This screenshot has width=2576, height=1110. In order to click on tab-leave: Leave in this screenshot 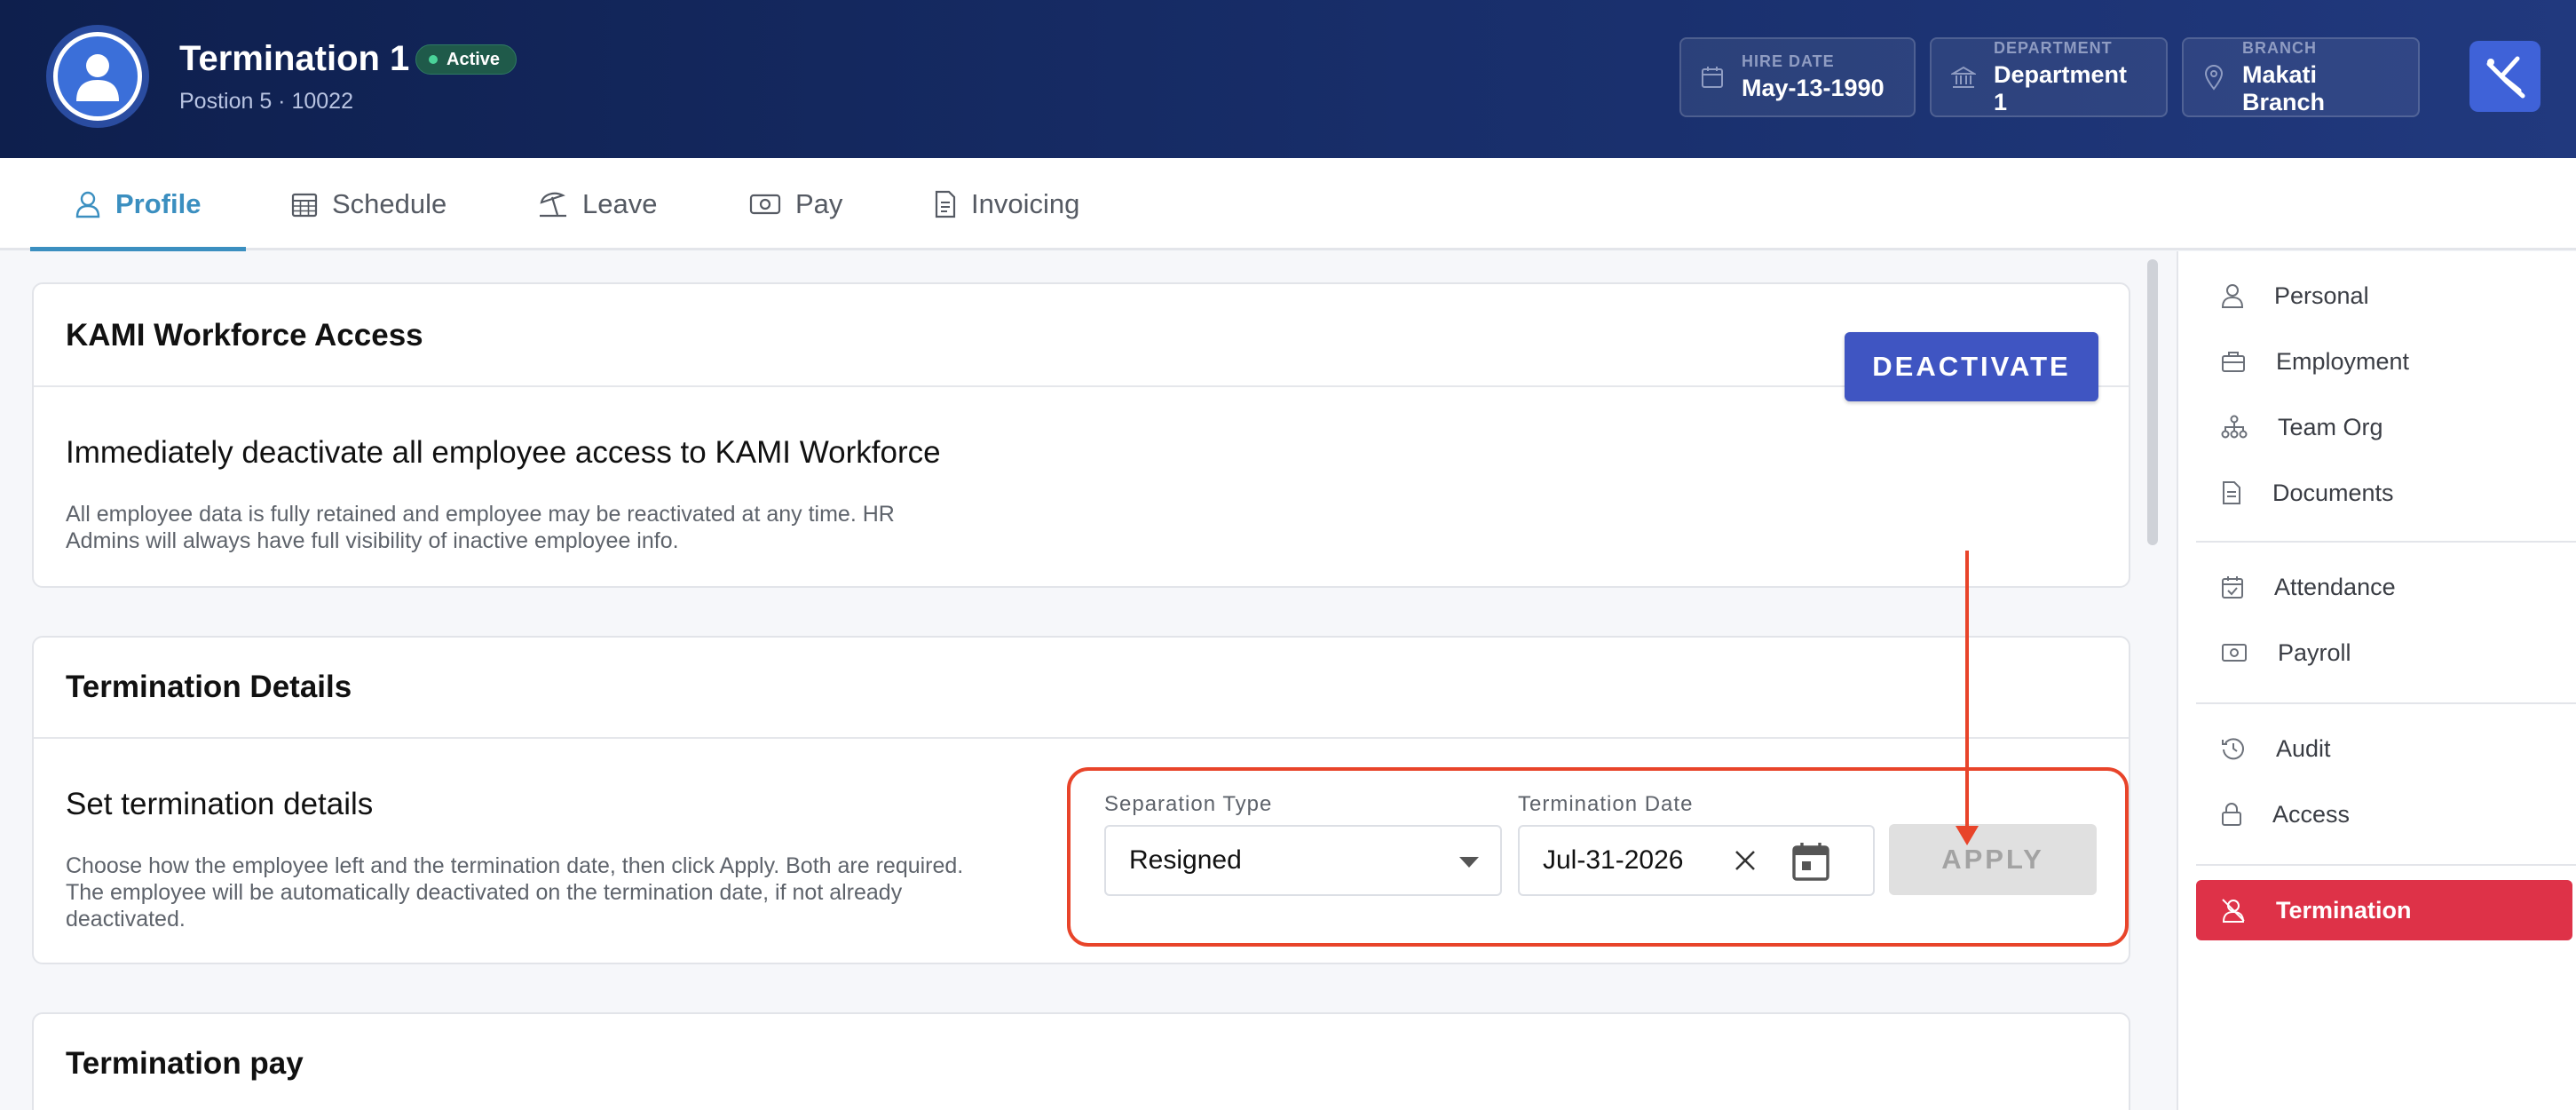, I will do `click(597, 204)`.